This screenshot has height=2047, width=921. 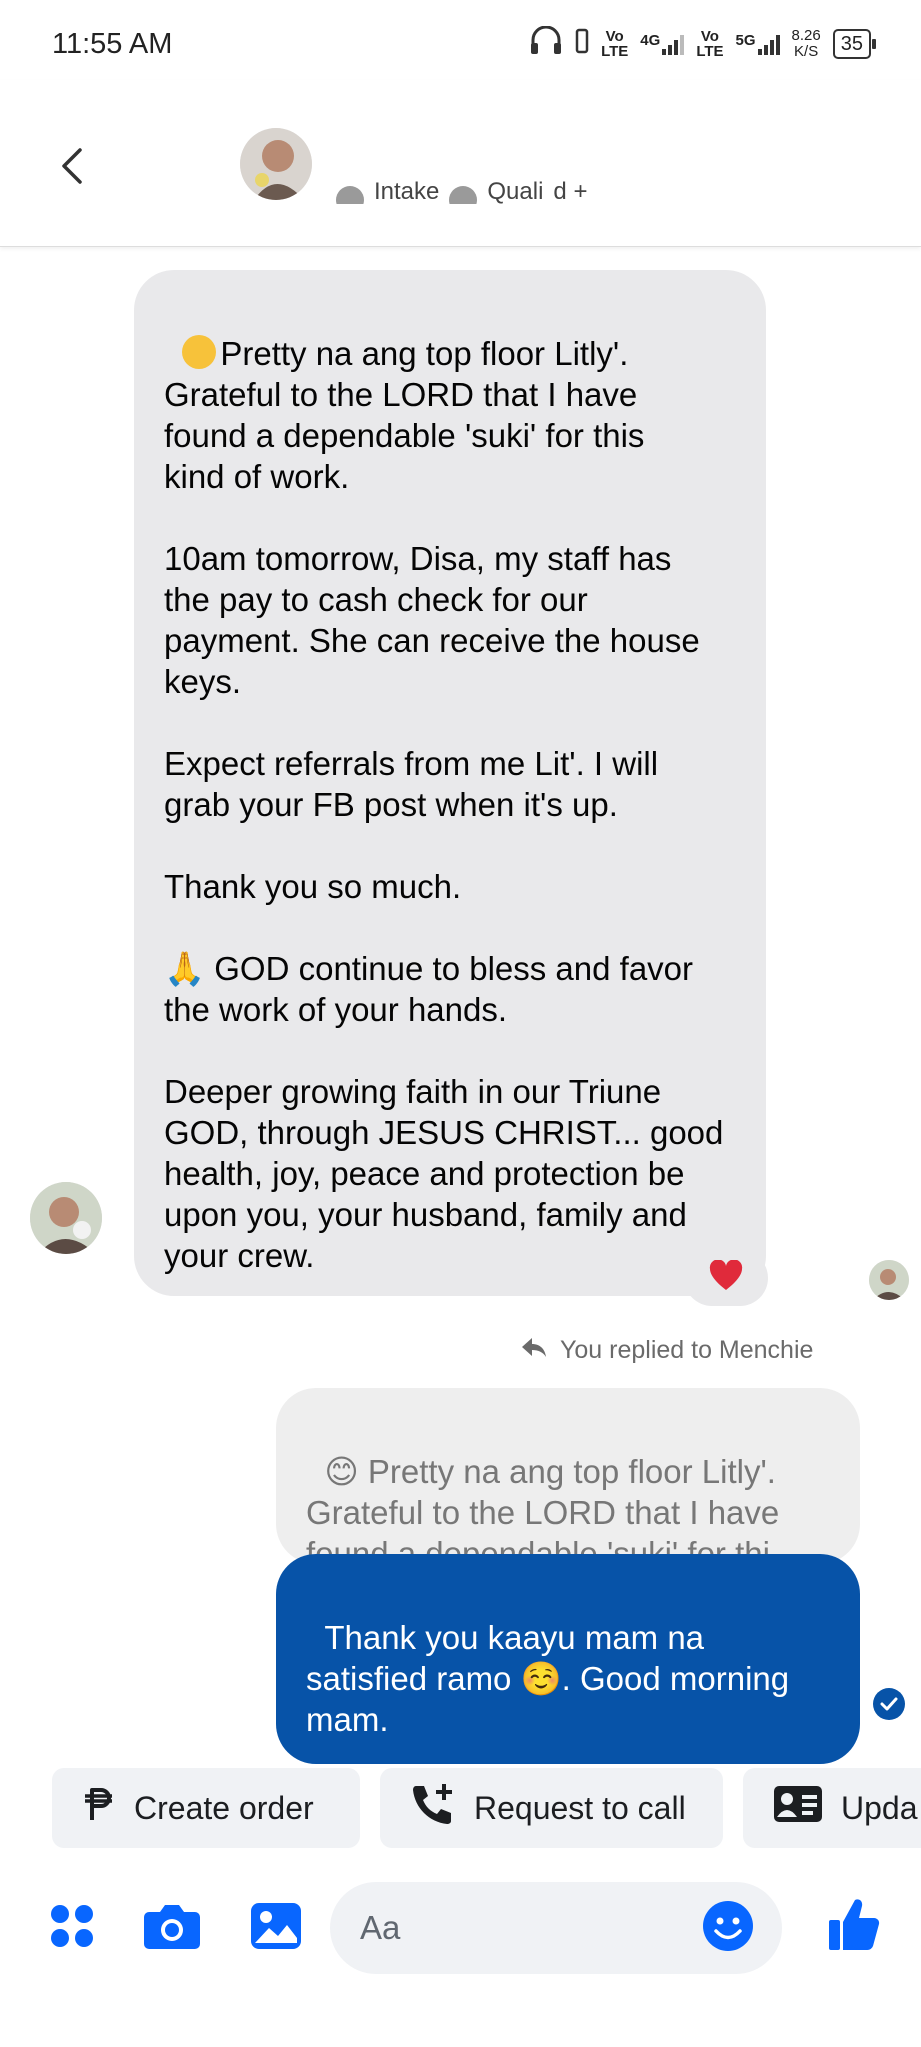 What do you see at coordinates (276, 1926) in the screenshot?
I see `gallery-icon` at bounding box center [276, 1926].